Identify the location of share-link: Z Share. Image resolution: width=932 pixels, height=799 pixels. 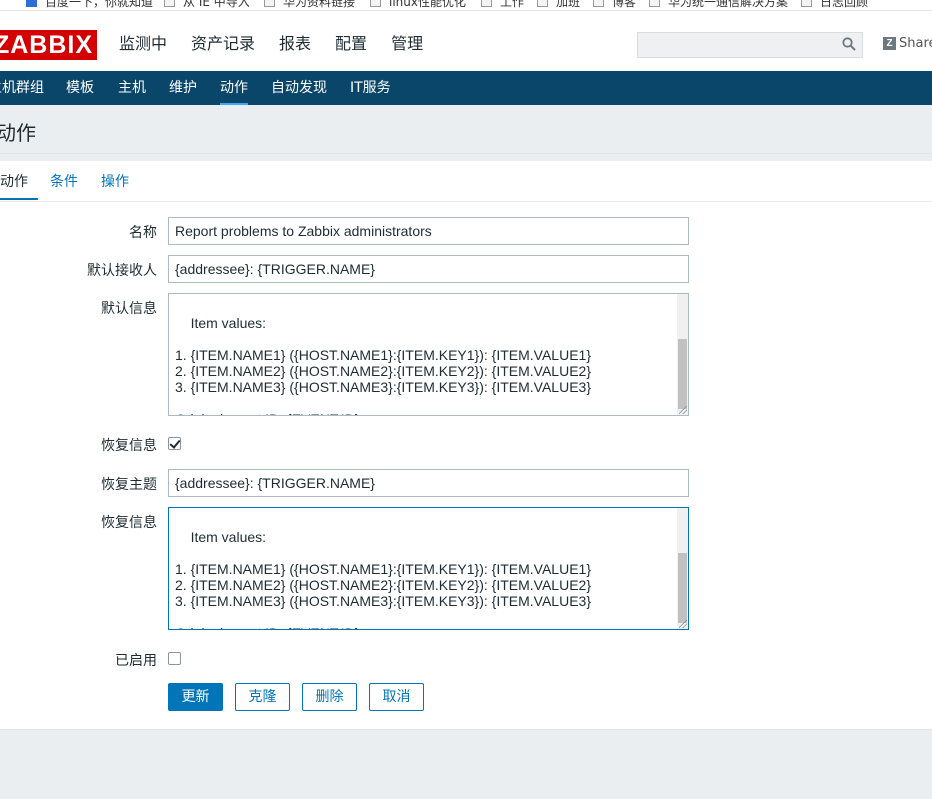
(907, 43).